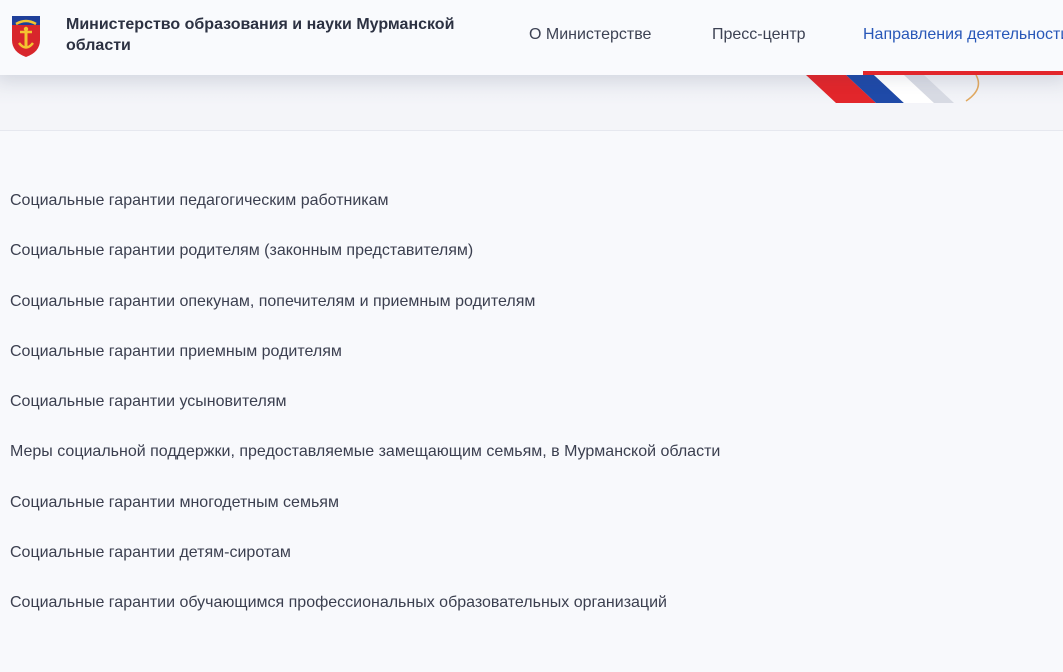 This screenshot has height=672, width=1063. I want to click on active-nav-underline, so click(963, 73).